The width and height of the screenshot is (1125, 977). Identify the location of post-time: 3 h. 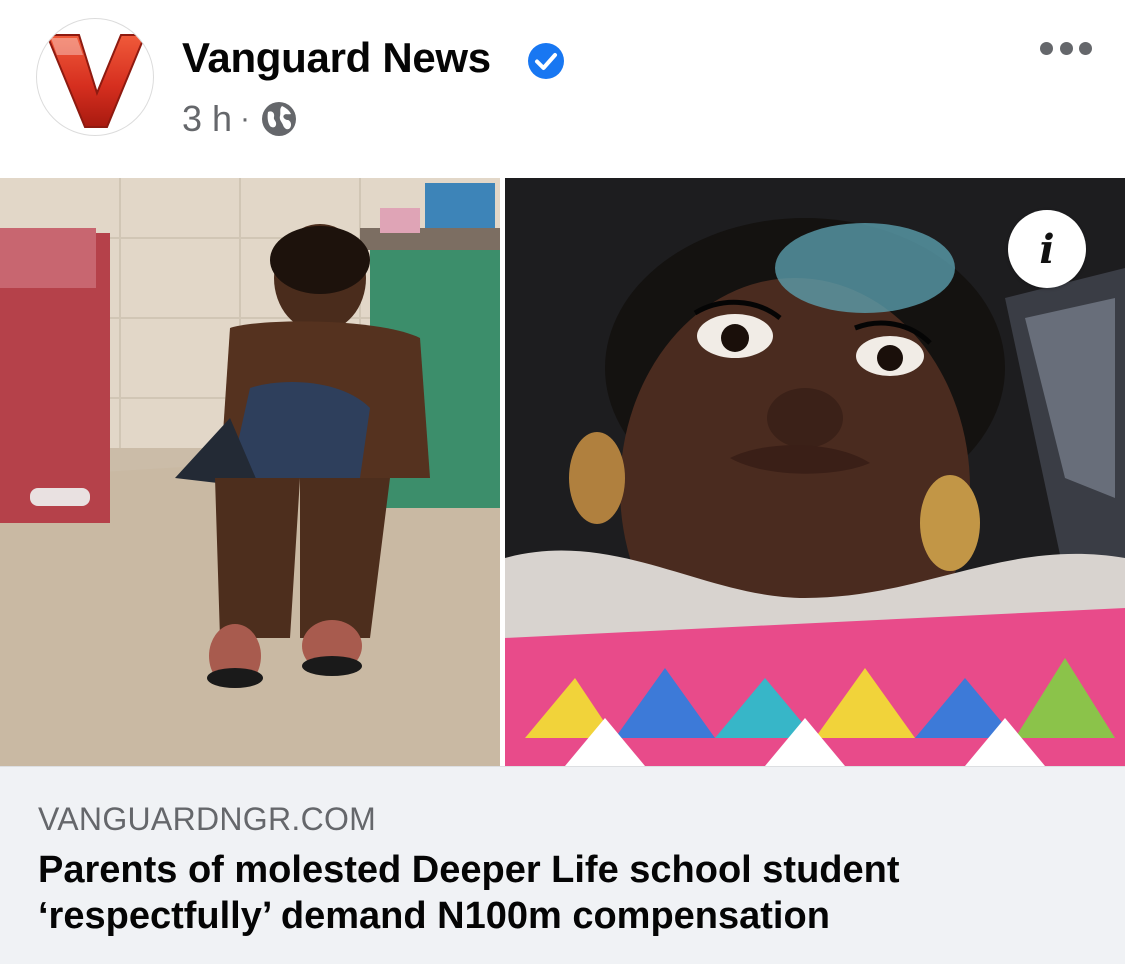
(207, 119).